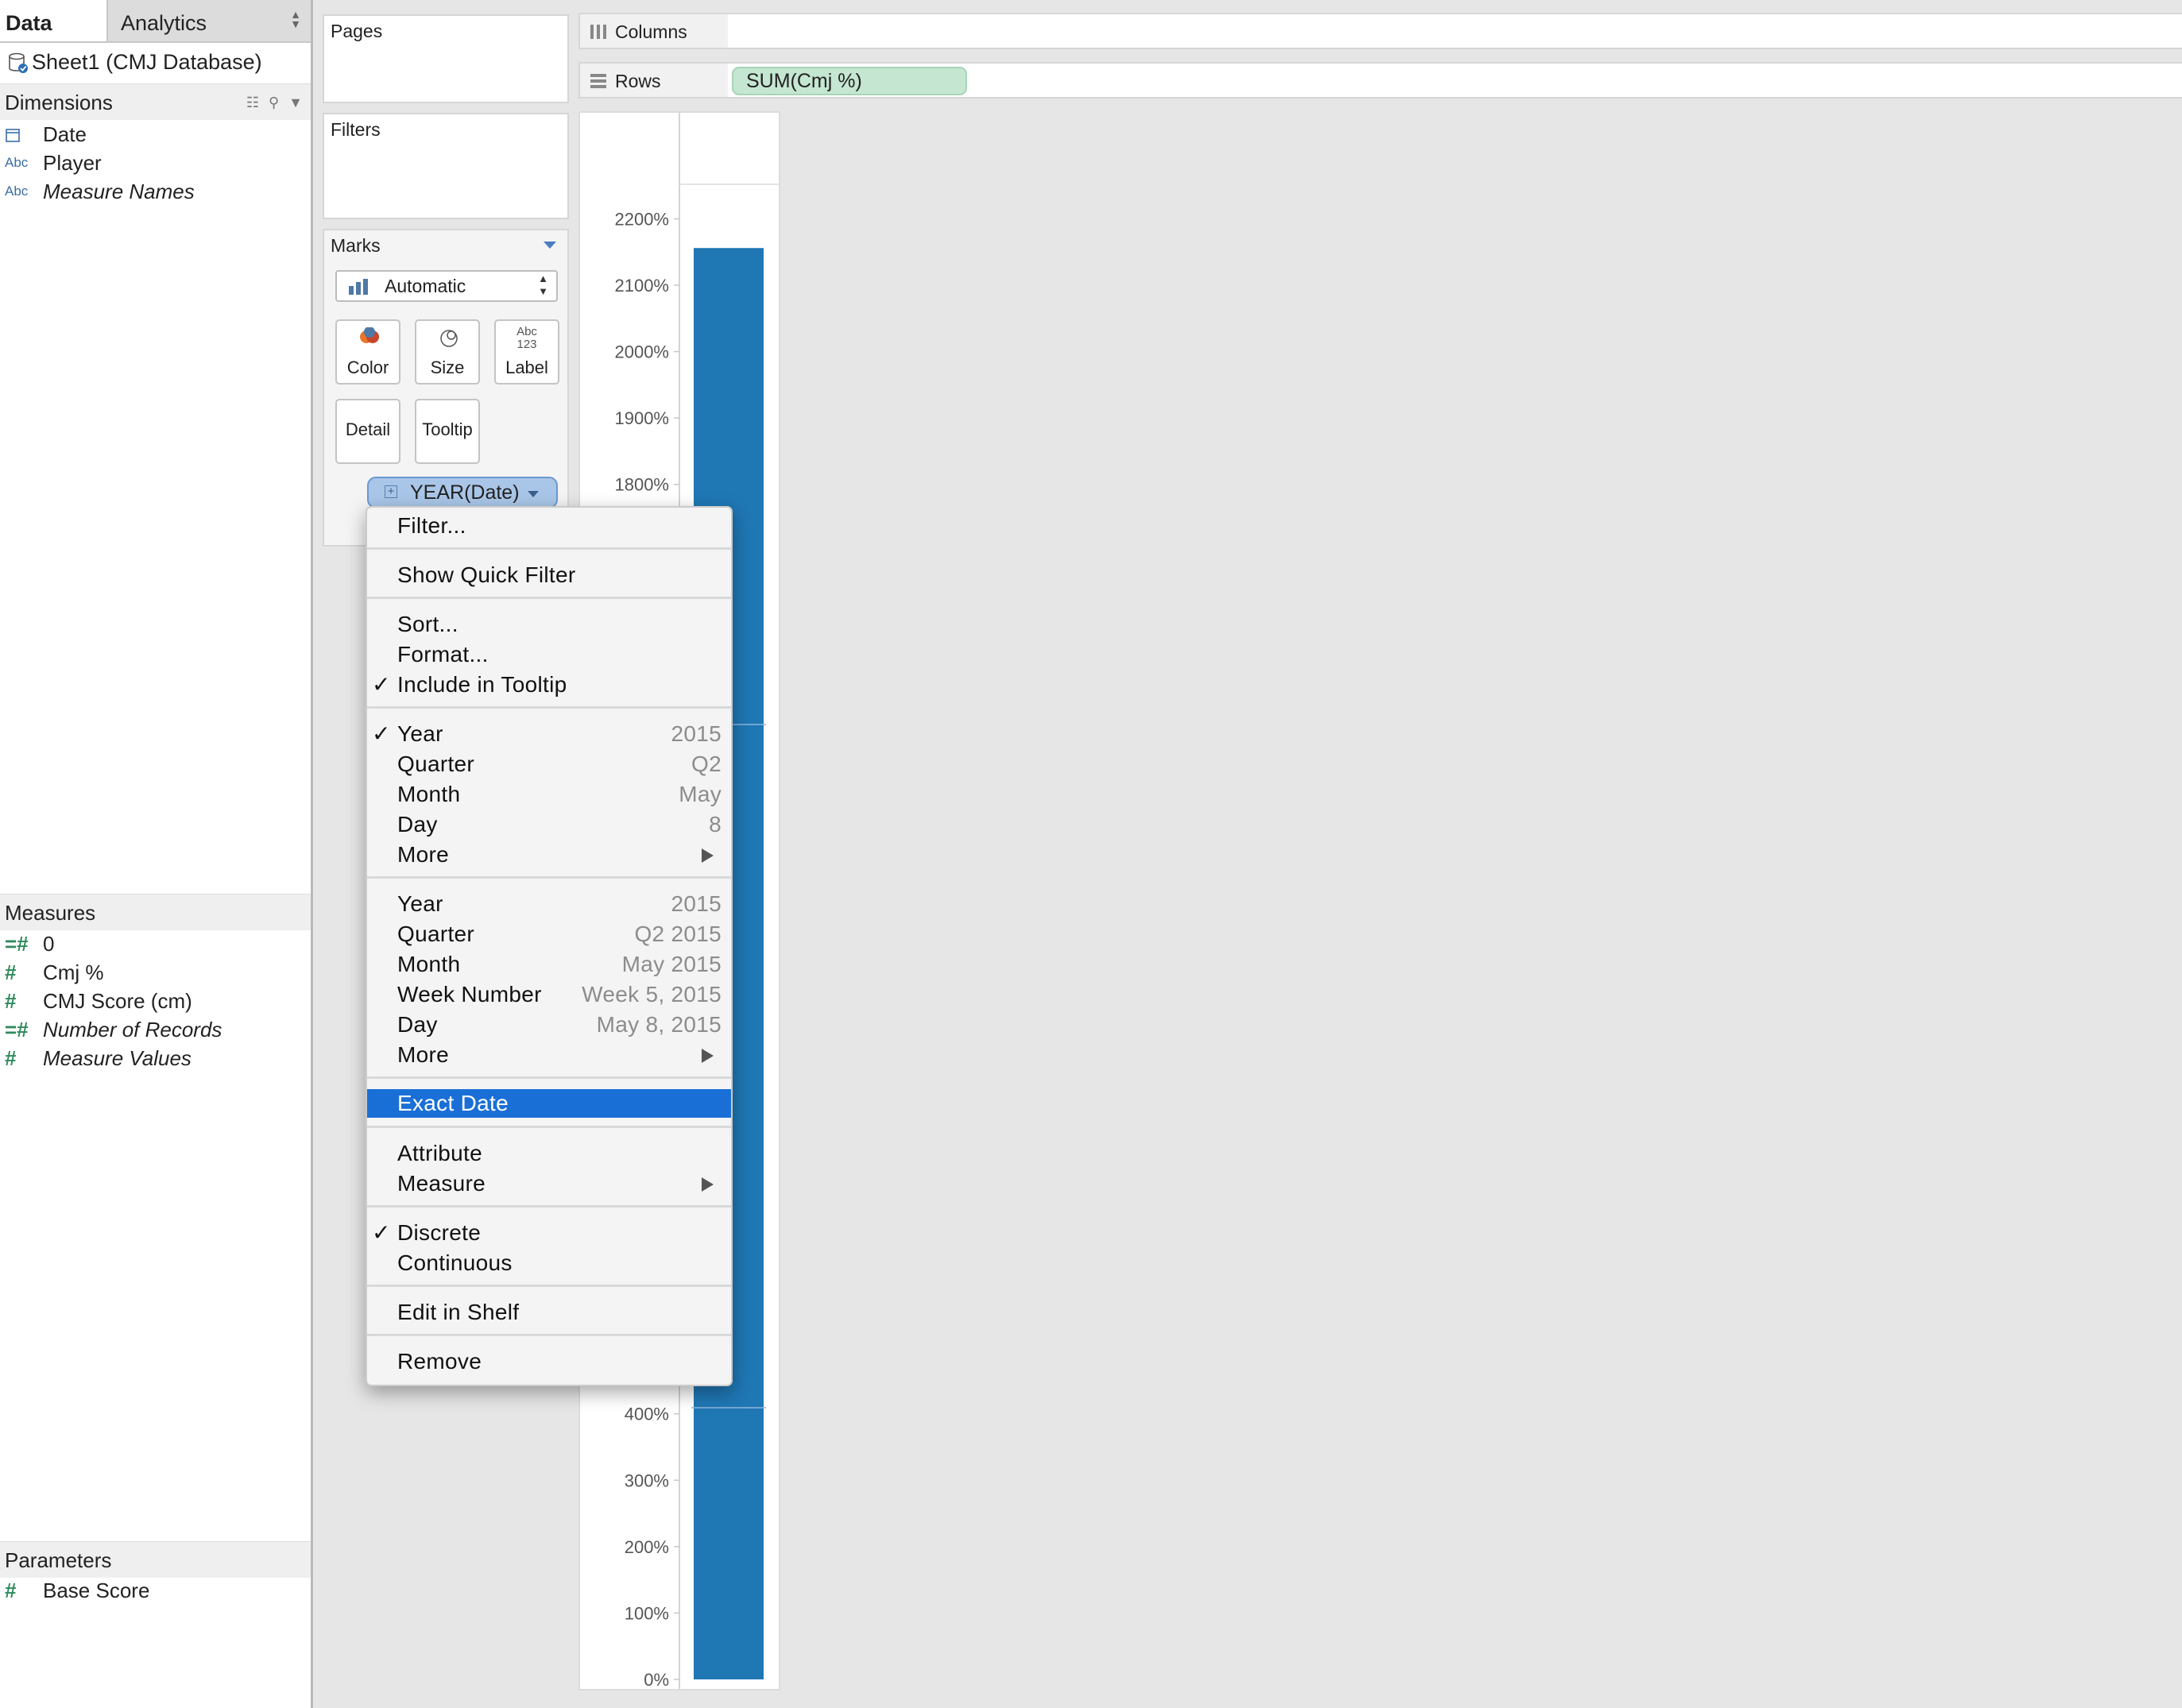 The width and height of the screenshot is (2182, 1708). Describe the element at coordinates (549, 1362) in the screenshot. I see `menu-item-remove: Remove` at that location.